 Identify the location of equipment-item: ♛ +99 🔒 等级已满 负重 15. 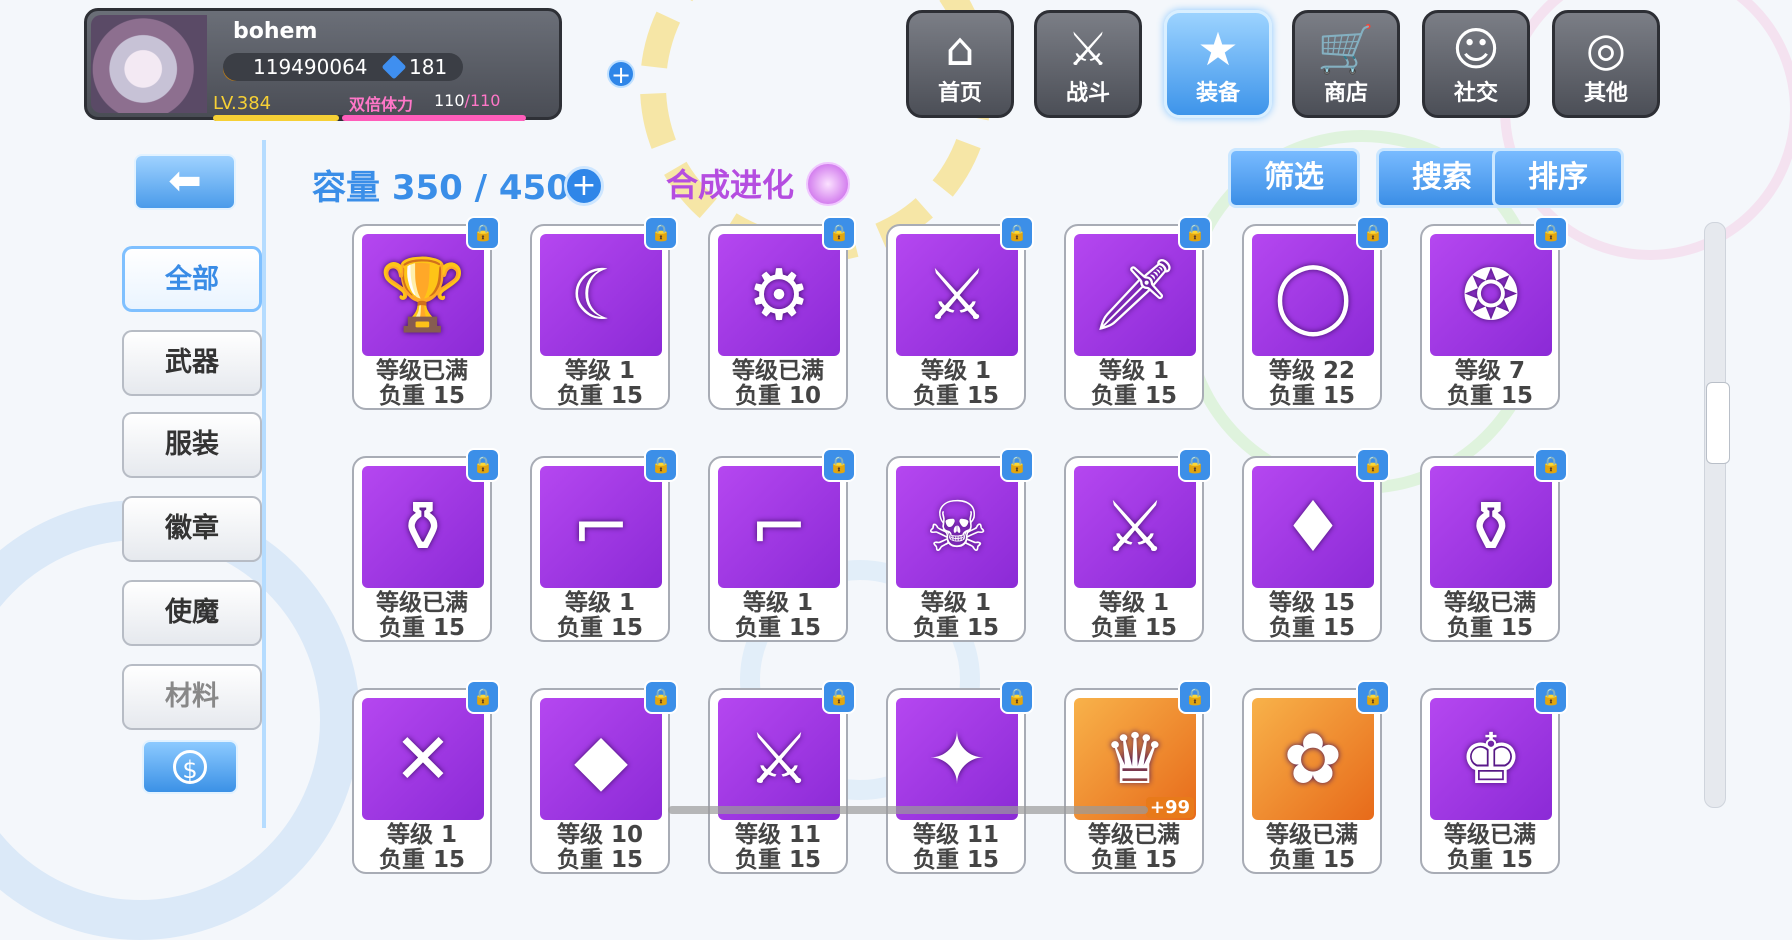
(1138, 777).